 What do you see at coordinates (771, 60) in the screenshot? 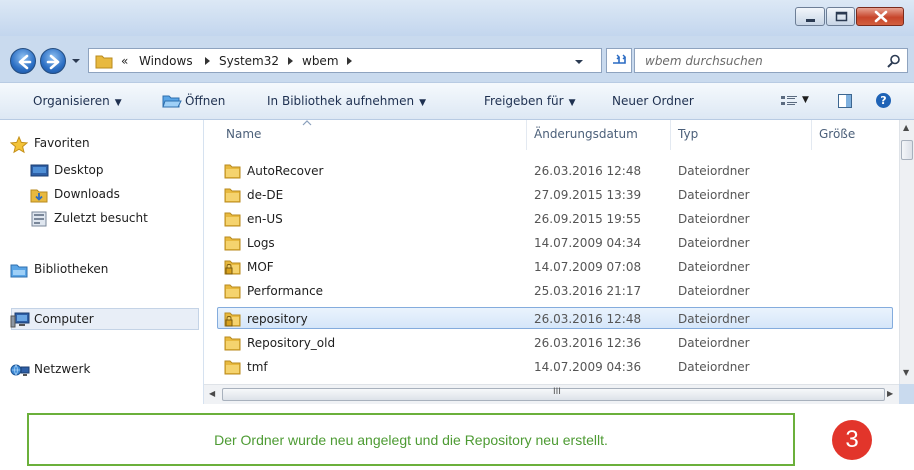
I see `search-input: wbem durchsuchen` at bounding box center [771, 60].